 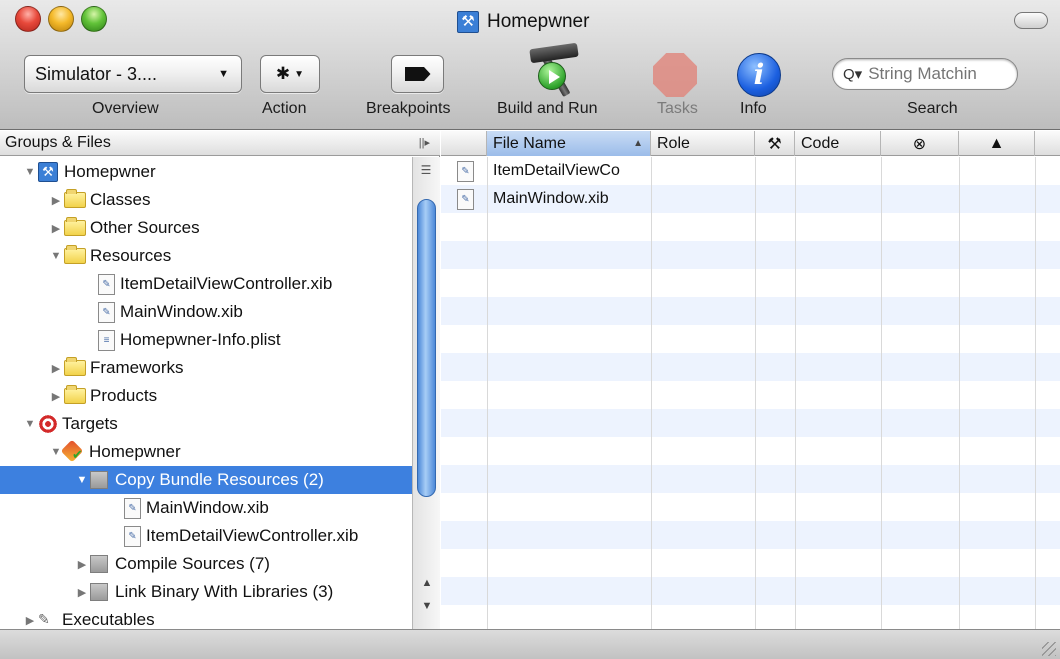 What do you see at coordinates (853, 74) in the screenshot?
I see `search-icon: Q▾` at bounding box center [853, 74].